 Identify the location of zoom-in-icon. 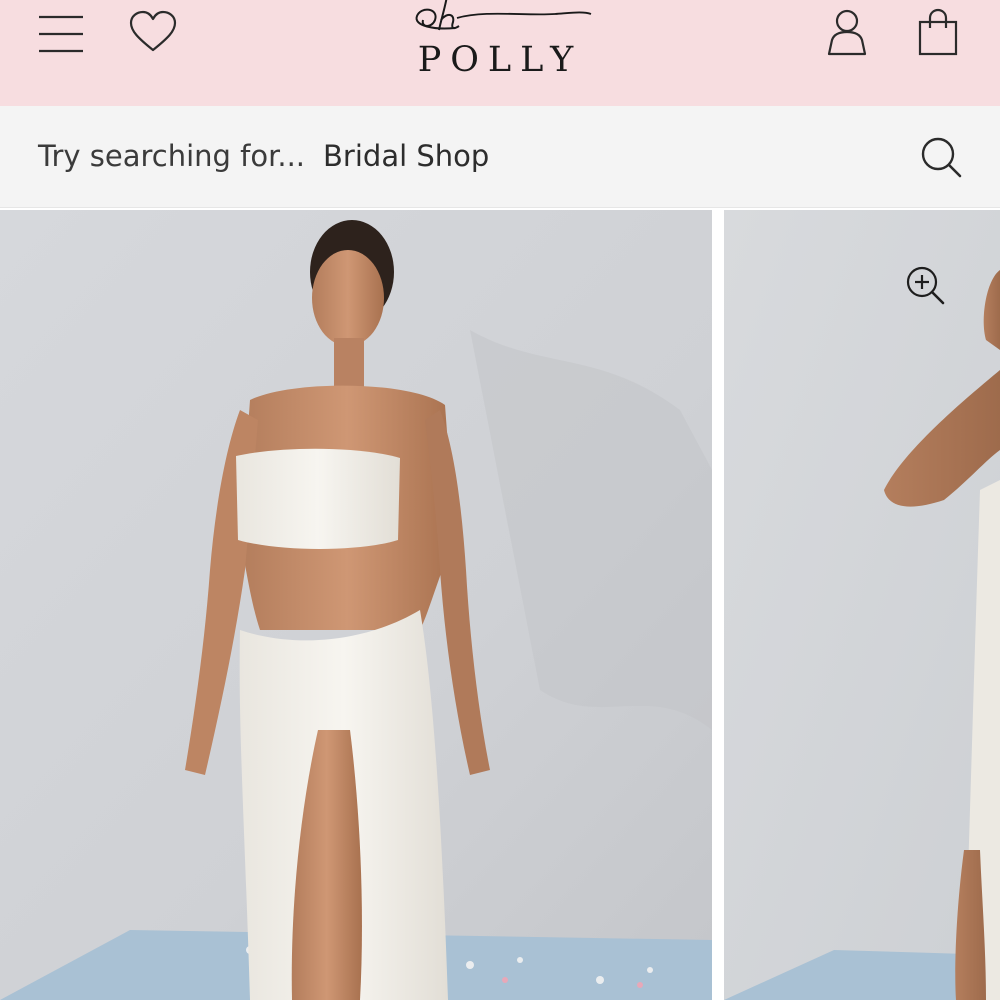
(925, 285).